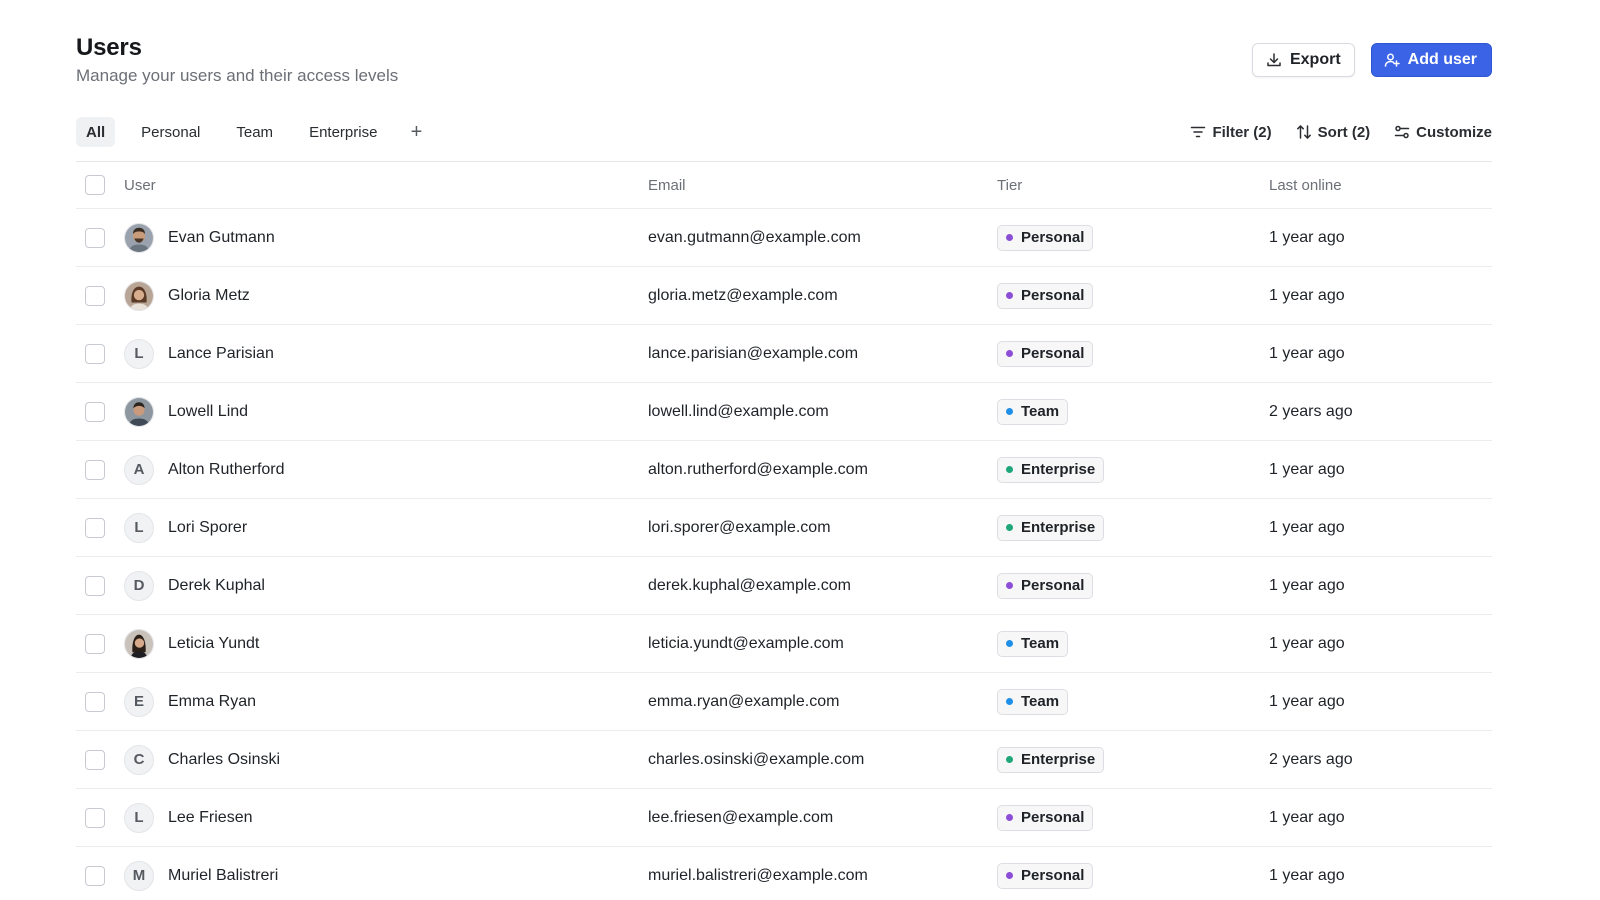 The height and width of the screenshot is (900, 1600). I want to click on user-name: Evan Gutmann, so click(221, 237).